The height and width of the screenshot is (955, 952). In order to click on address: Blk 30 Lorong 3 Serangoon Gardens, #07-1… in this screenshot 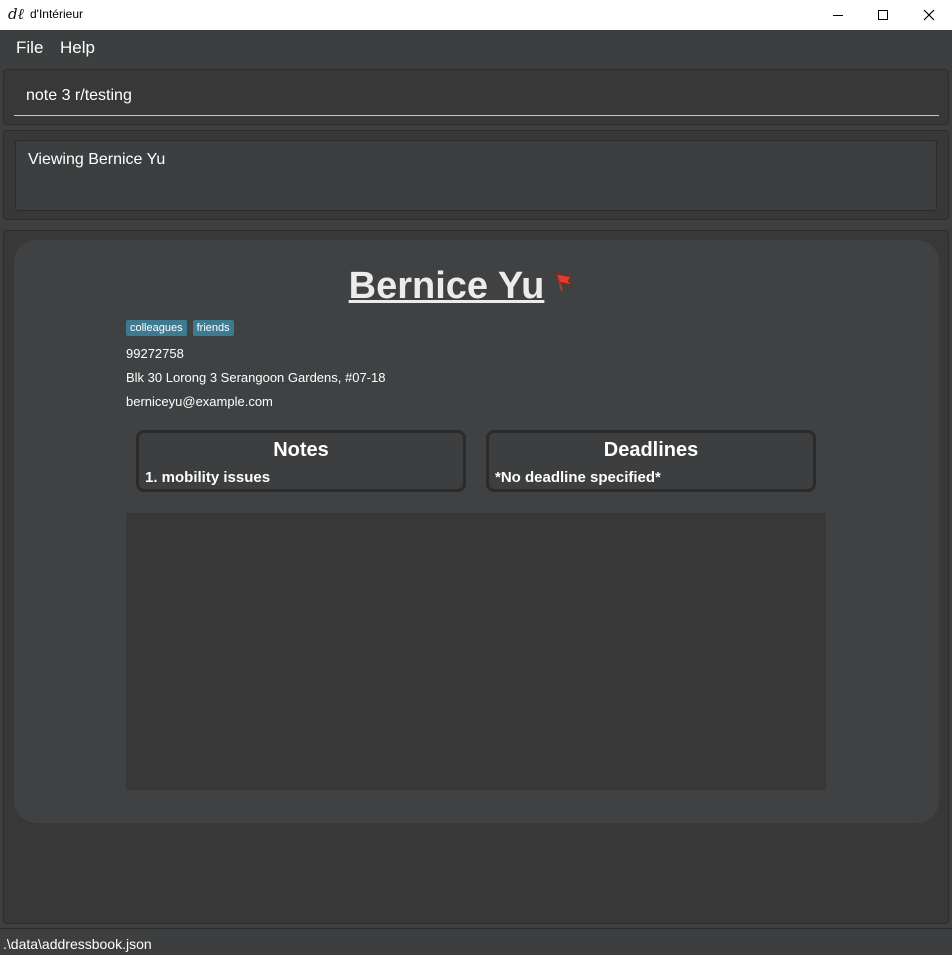, I will do `click(256, 377)`.